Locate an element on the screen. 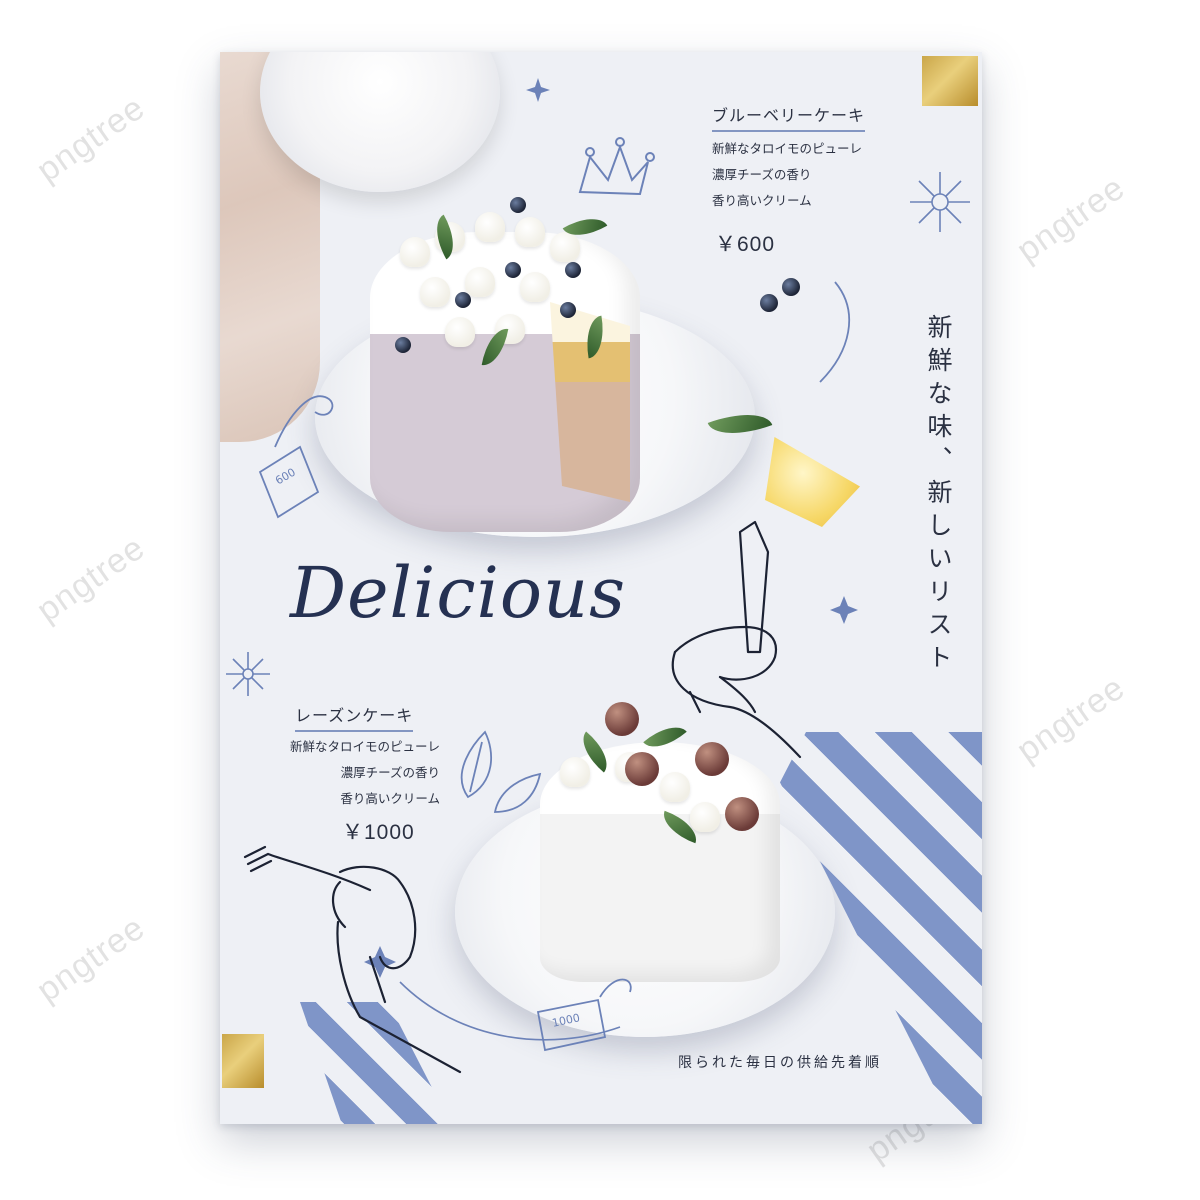 This screenshot has width=1200, height=1200. price-tag-doodle is located at coordinates (296, 457).